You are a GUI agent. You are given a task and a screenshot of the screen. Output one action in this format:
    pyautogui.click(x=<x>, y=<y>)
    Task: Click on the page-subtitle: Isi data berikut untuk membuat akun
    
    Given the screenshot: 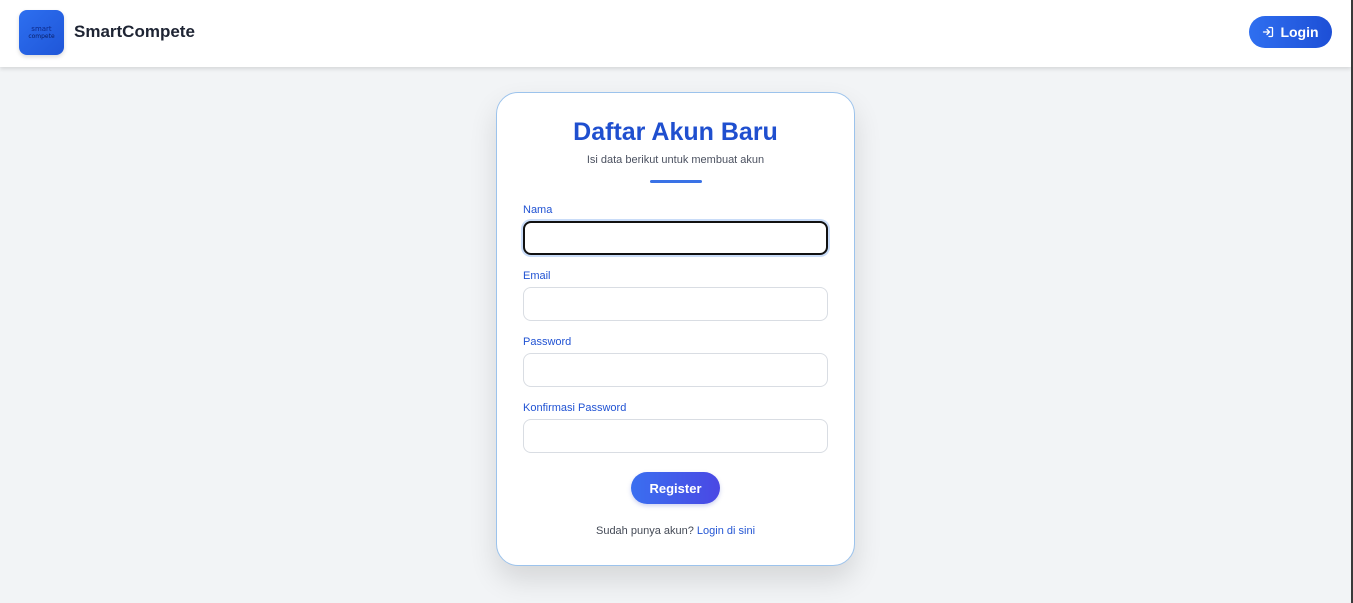 What is the action you would take?
    pyautogui.click(x=675, y=160)
    